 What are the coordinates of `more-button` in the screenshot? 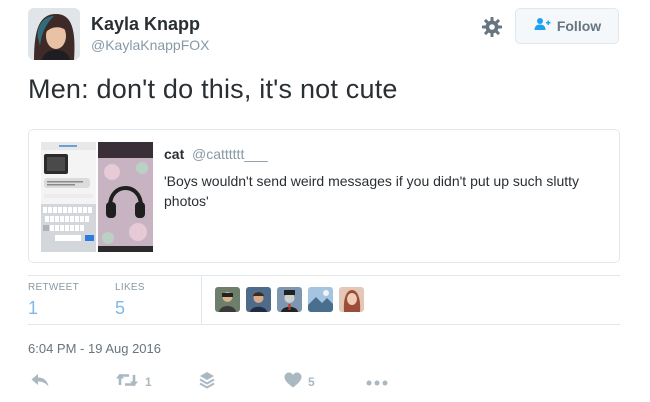 It's located at (377, 382).